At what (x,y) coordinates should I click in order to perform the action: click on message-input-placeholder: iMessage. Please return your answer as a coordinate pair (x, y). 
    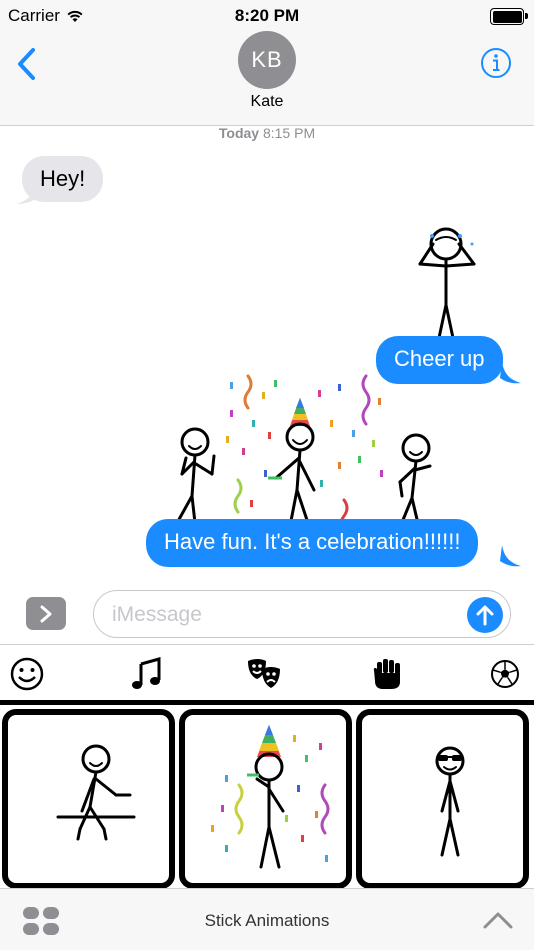
    Looking at the image, I should click on (157, 614).